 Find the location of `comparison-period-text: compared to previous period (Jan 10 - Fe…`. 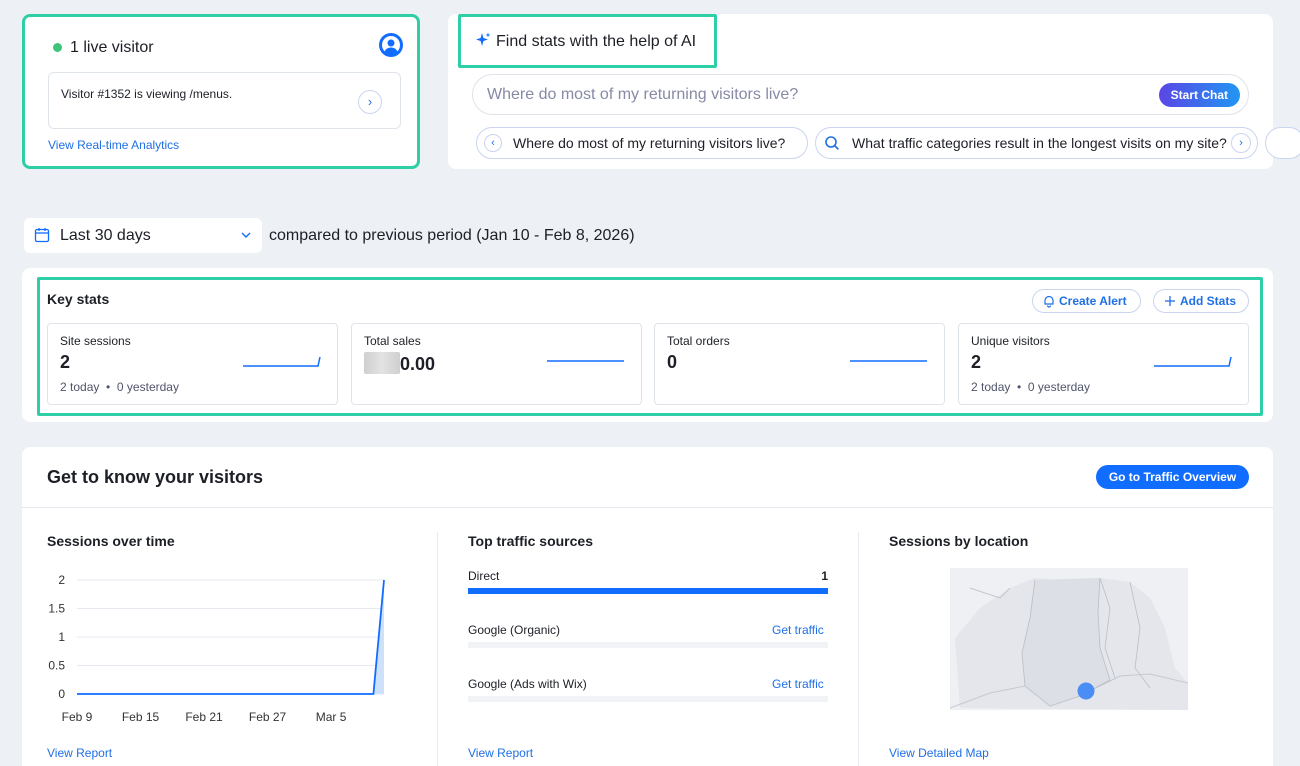

comparison-period-text: compared to previous period (Jan 10 - Fe… is located at coordinates (452, 235).